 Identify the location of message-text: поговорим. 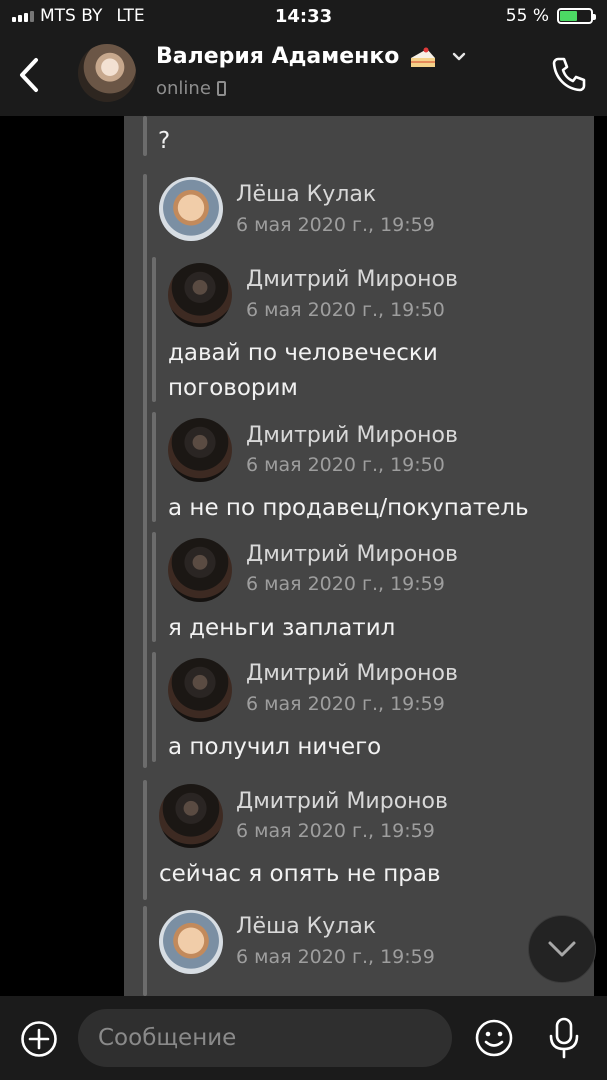
(233, 388).